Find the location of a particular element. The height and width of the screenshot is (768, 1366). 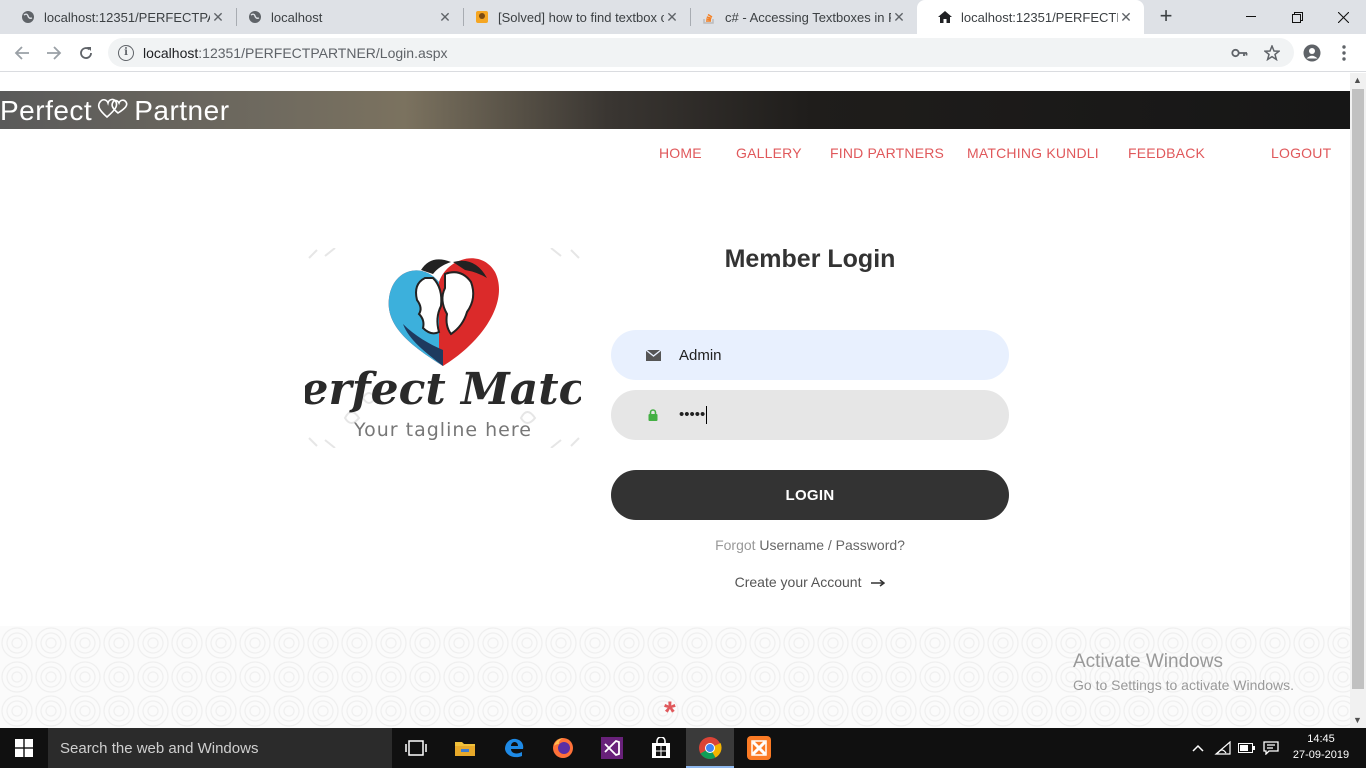

close-window-icon is located at coordinates (1343, 17).